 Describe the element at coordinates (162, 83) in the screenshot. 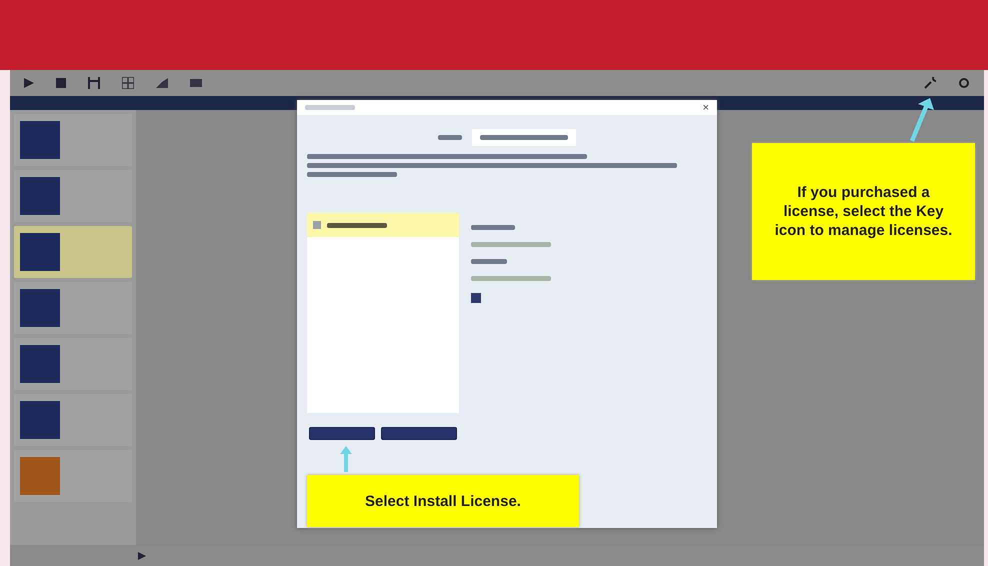

I see `chart-icon` at that location.